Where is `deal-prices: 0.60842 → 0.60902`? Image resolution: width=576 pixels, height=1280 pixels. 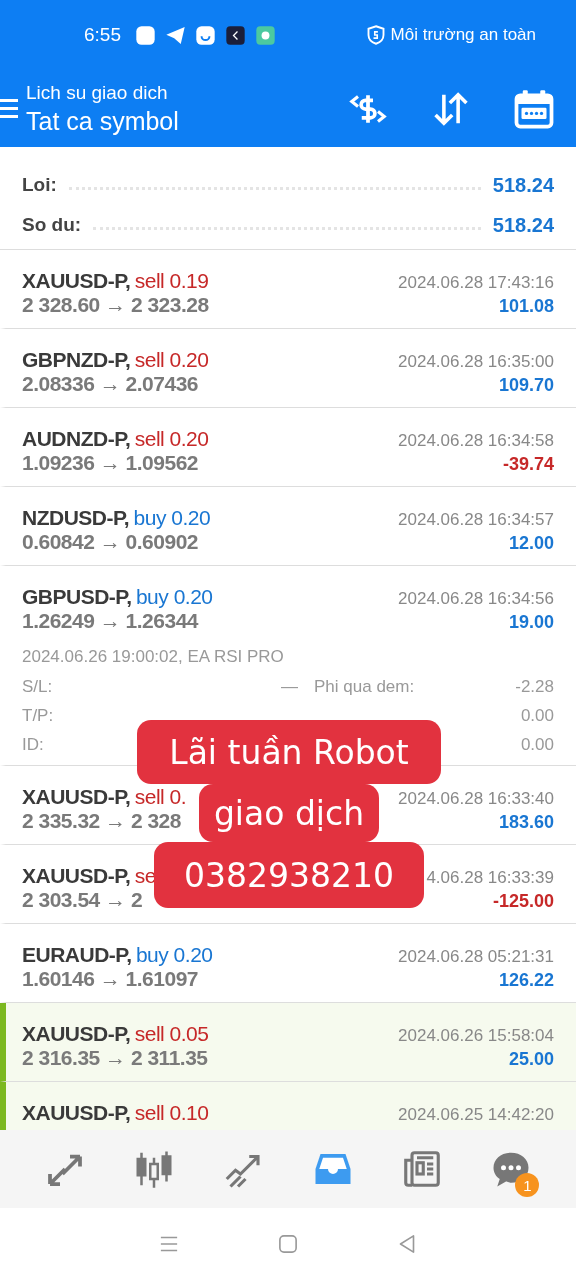 deal-prices: 0.60842 → 0.60902 is located at coordinates (110, 542).